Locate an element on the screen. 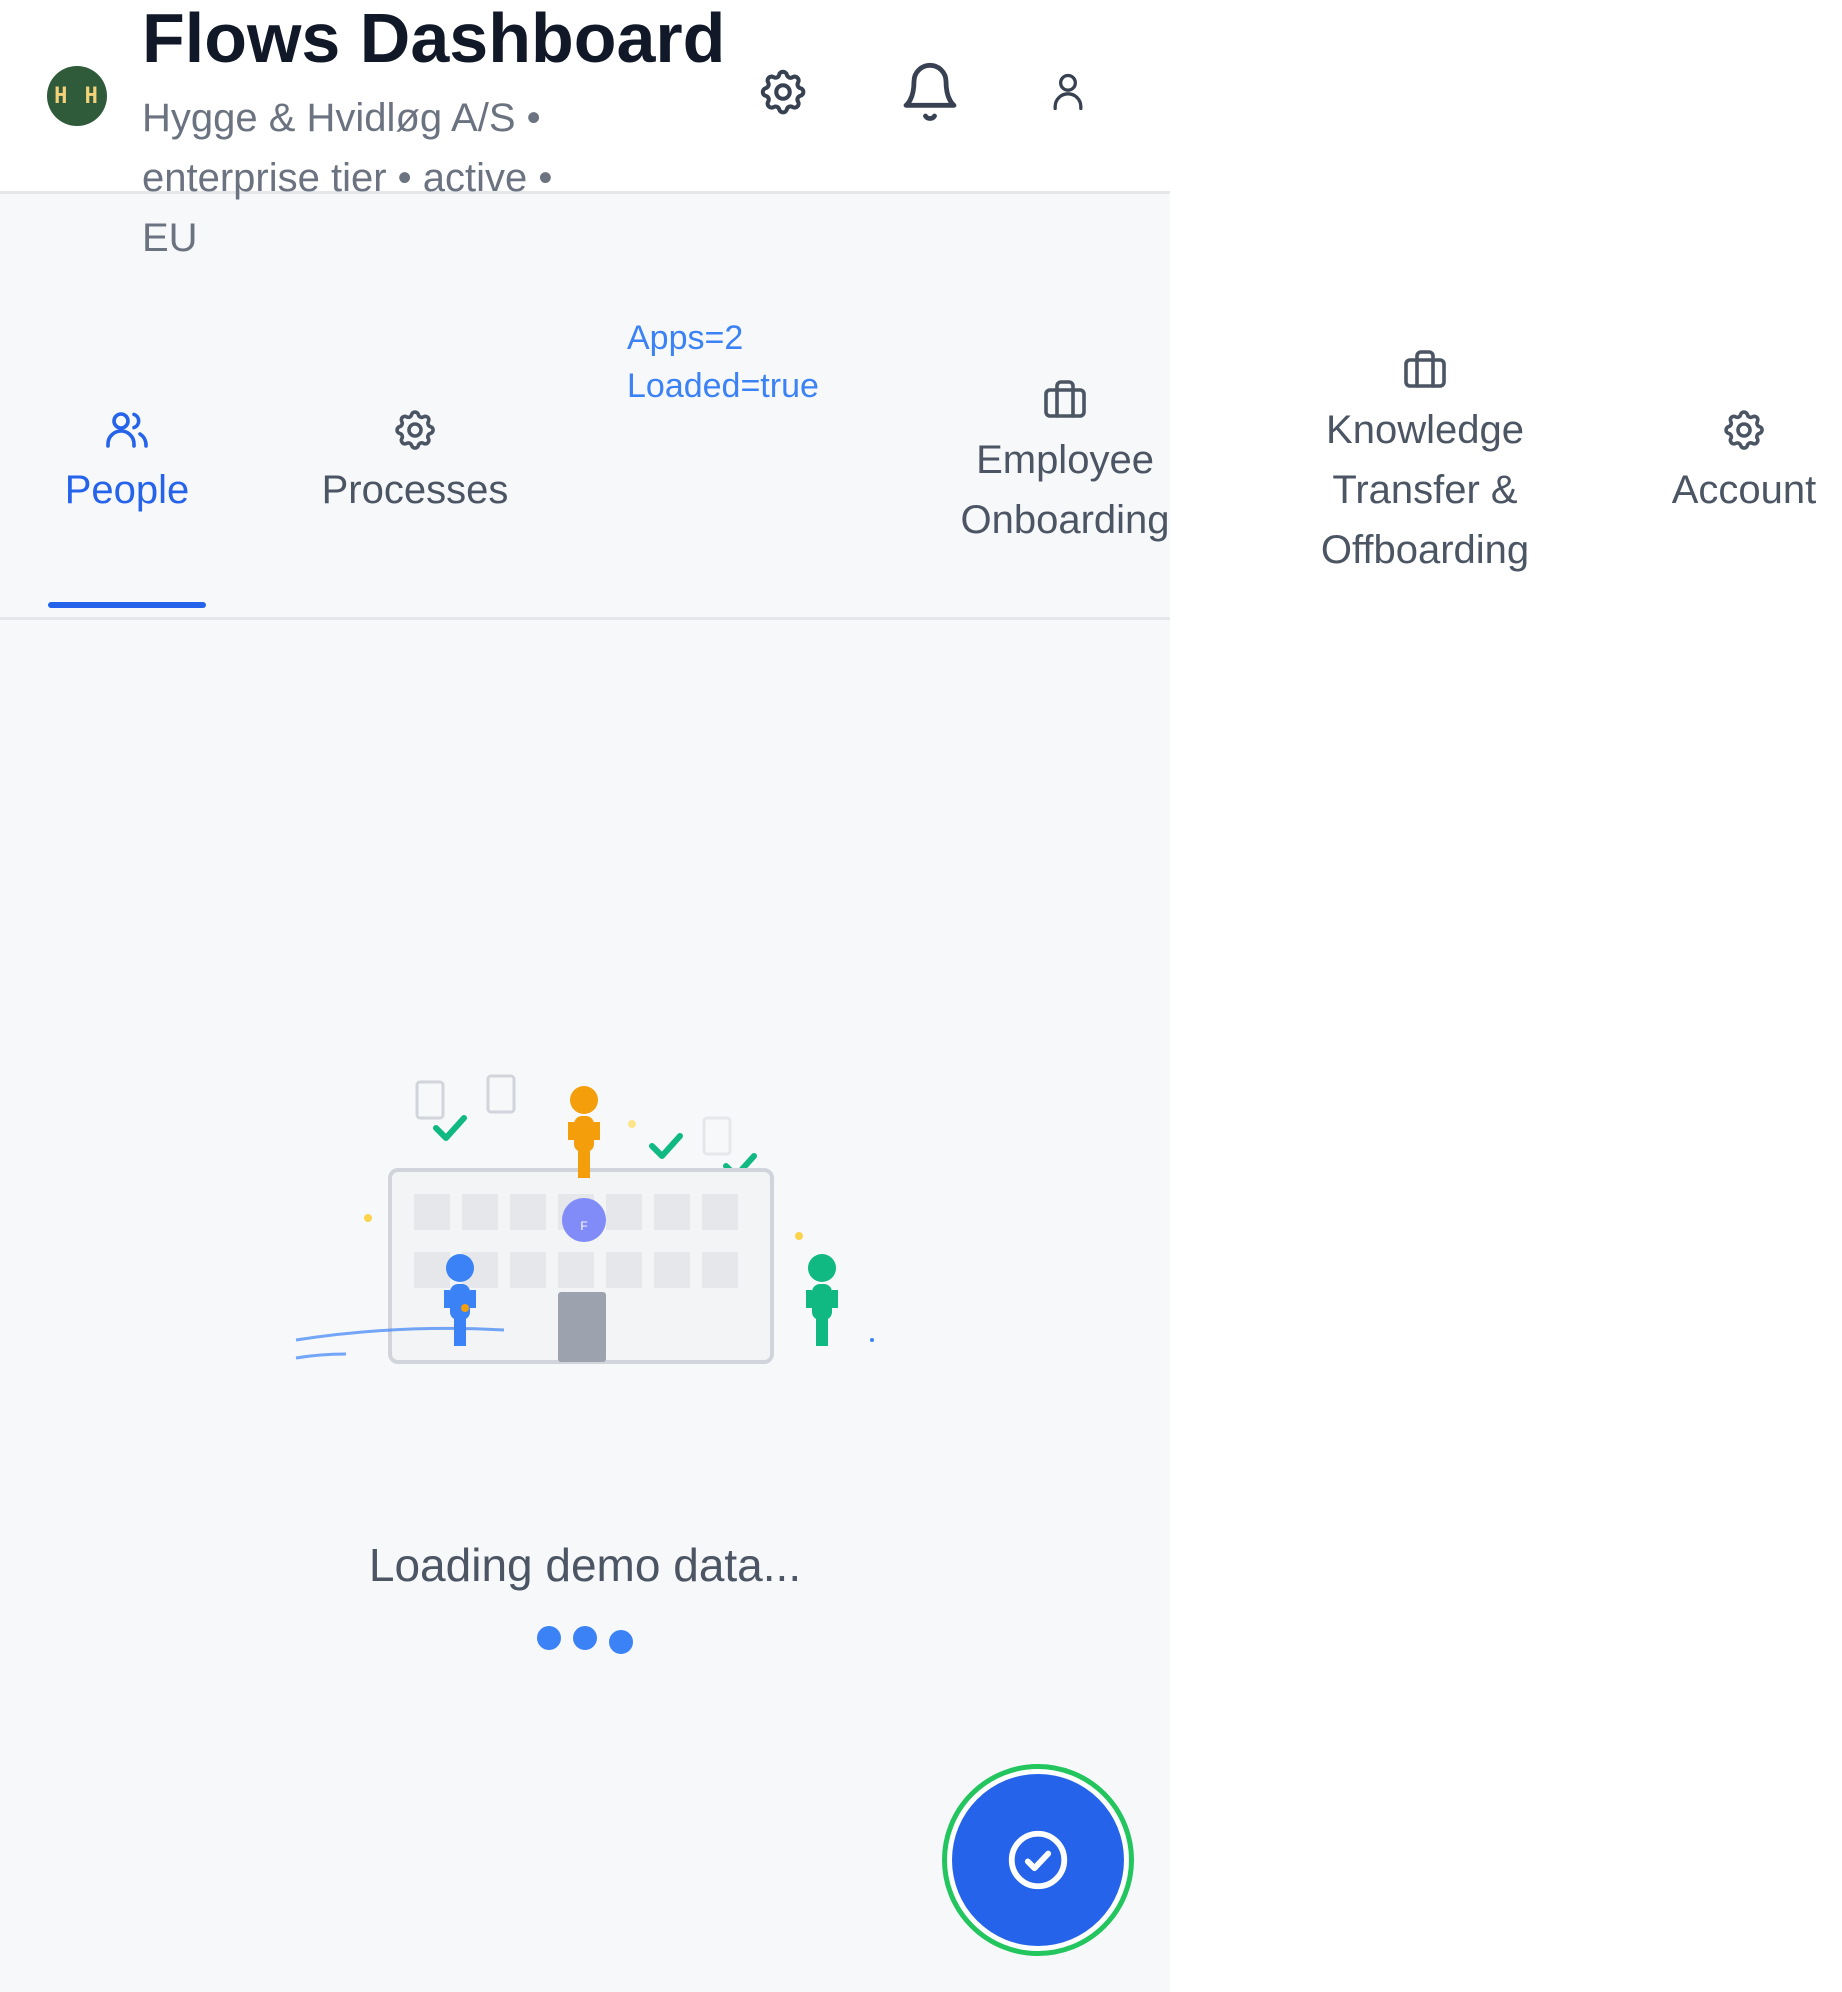 The height and width of the screenshot is (1992, 1842). check-circle-icon is located at coordinates (1038, 1860).